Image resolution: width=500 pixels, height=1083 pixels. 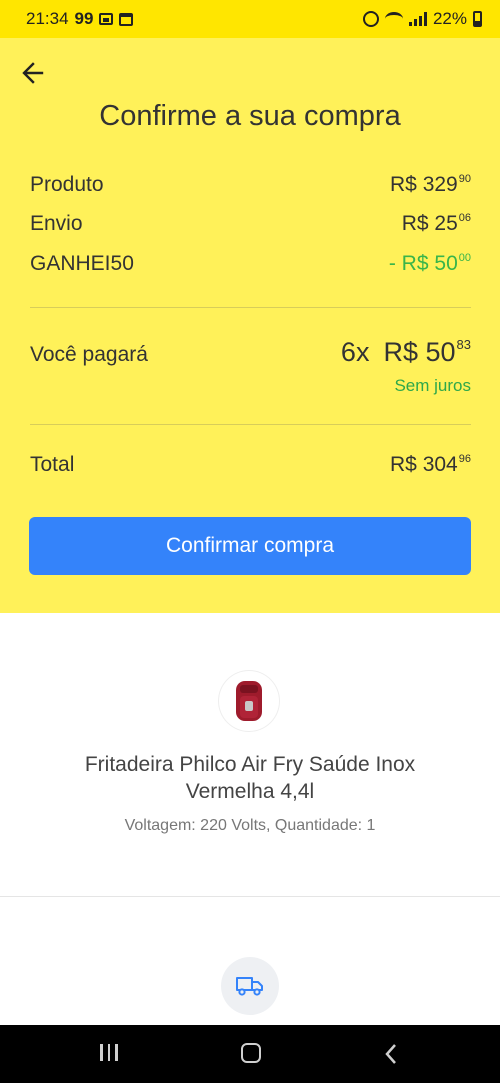 I want to click on alarm-icon, so click(x=370, y=19).